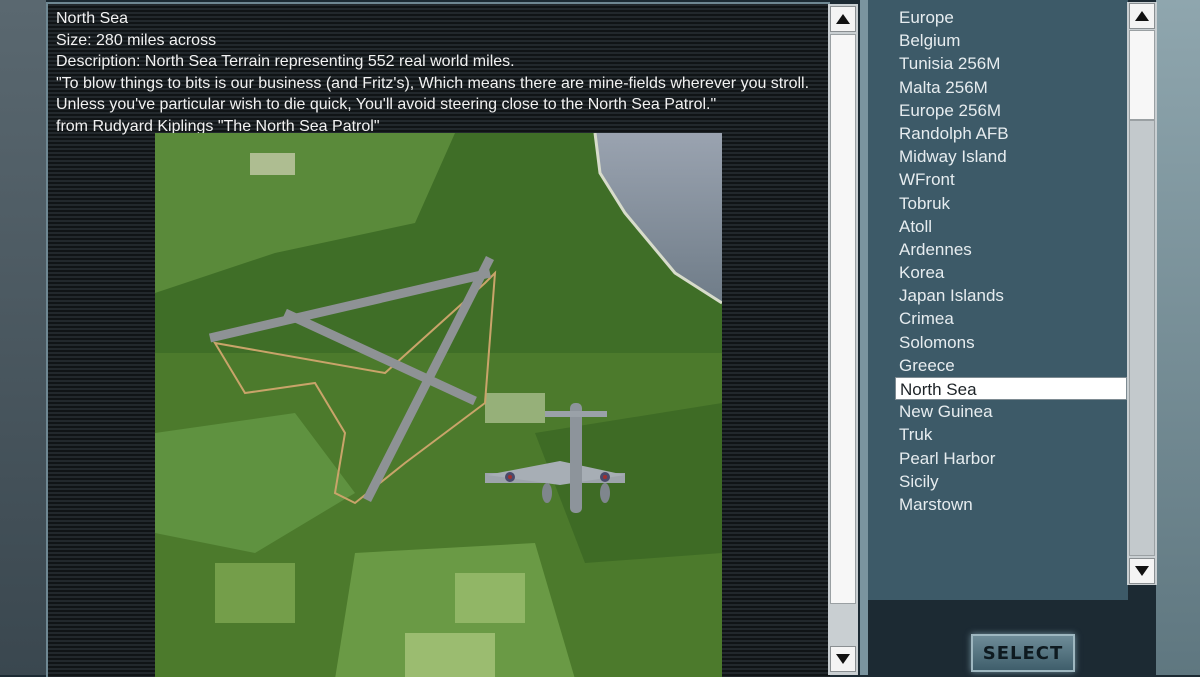  Describe the element at coordinates (1011, 342) in the screenshot. I see `map-list-item: Solomons` at that location.